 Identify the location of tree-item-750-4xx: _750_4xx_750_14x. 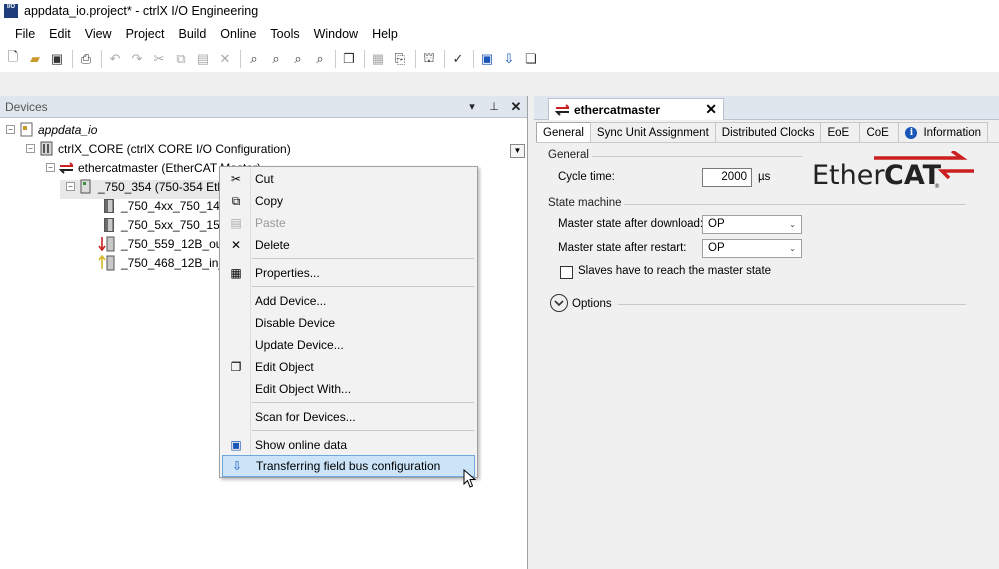
(164, 205).